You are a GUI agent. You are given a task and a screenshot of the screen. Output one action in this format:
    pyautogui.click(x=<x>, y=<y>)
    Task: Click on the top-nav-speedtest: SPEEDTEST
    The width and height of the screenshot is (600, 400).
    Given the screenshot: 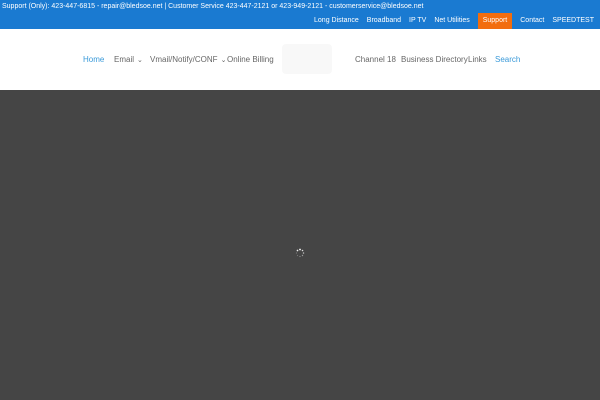 What is the action you would take?
    pyautogui.click(x=573, y=21)
    